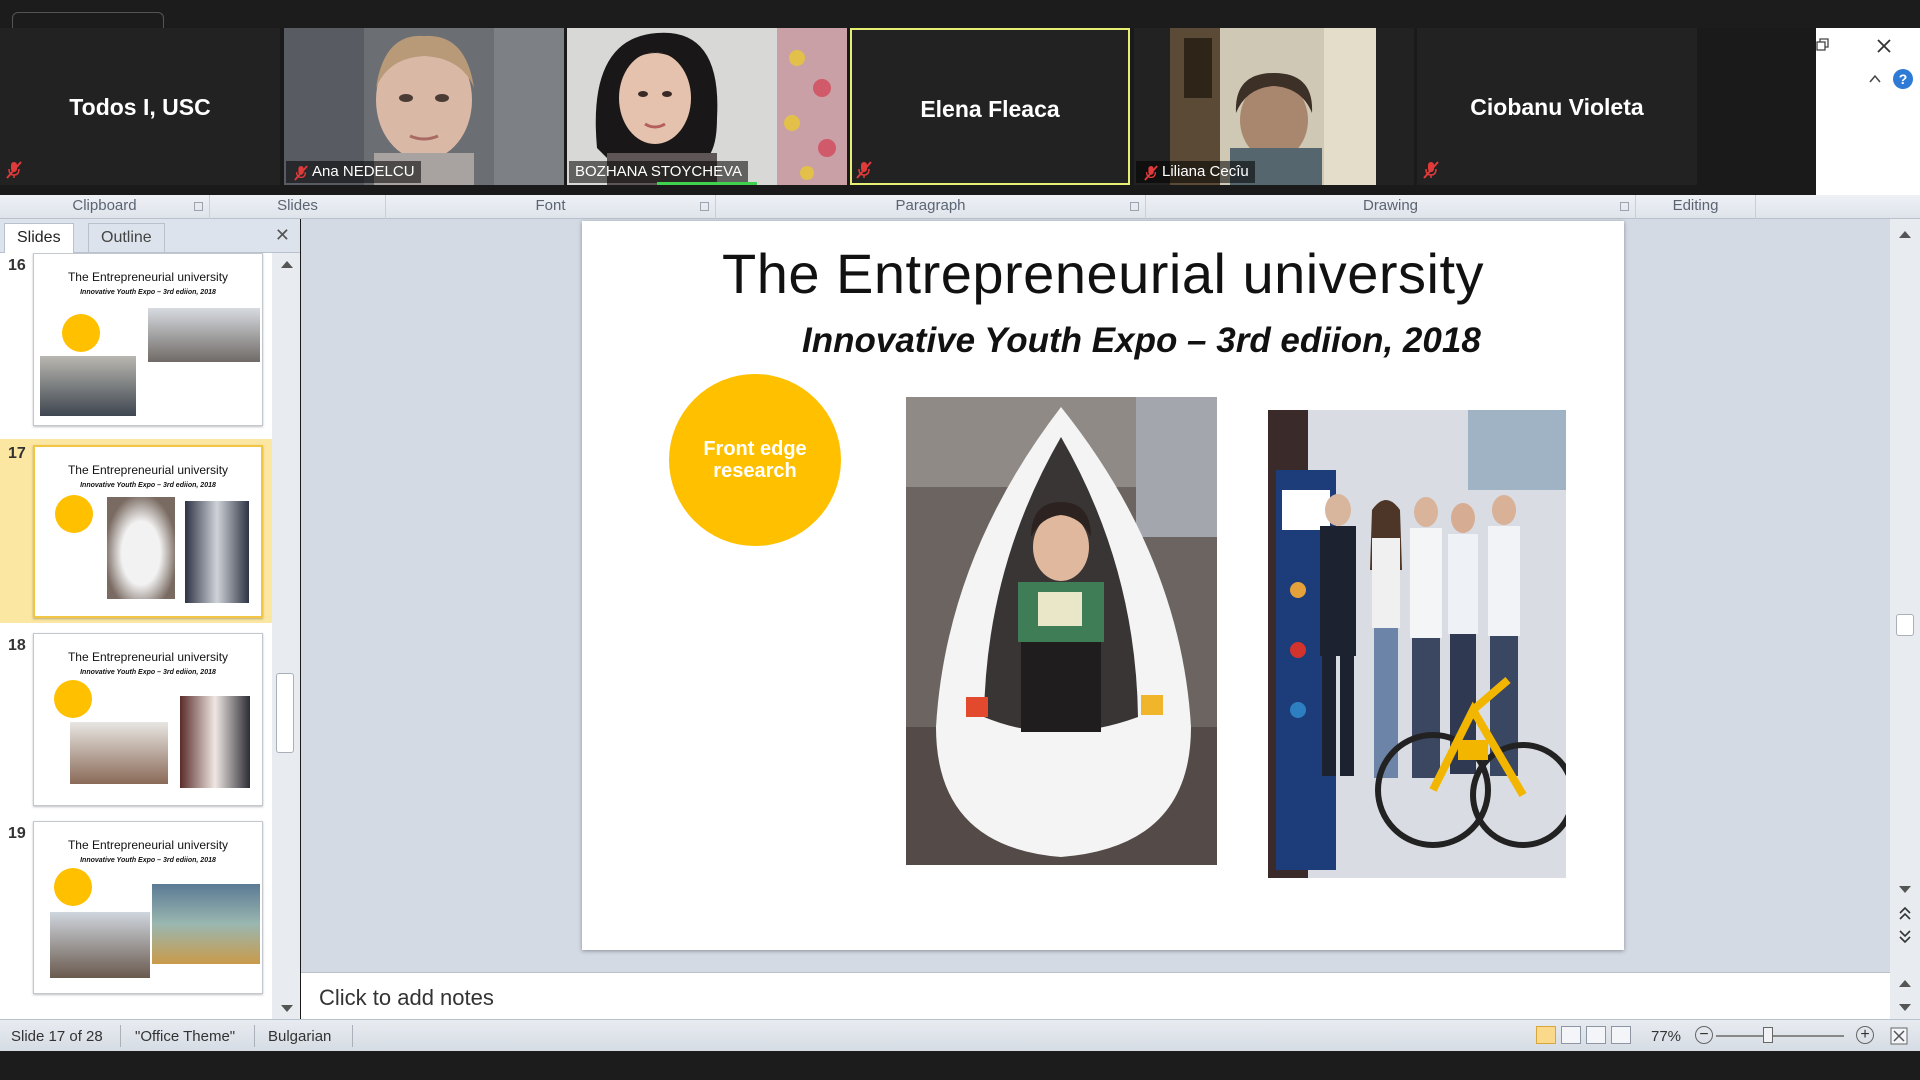 The height and width of the screenshot is (1080, 1920). What do you see at coordinates (1417, 644) in the screenshot?
I see `group-photo` at bounding box center [1417, 644].